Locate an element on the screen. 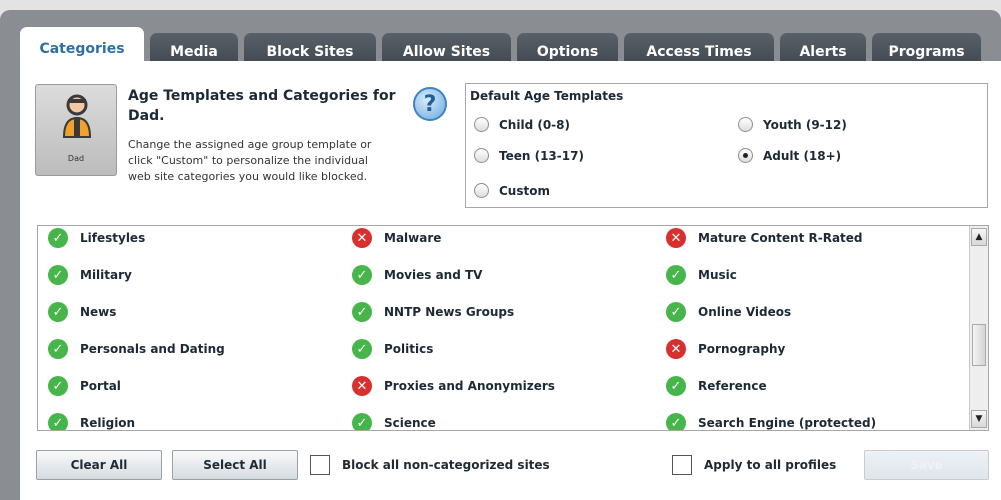  page-title: Age Templates and Categories for Dad. is located at coordinates (262, 106).